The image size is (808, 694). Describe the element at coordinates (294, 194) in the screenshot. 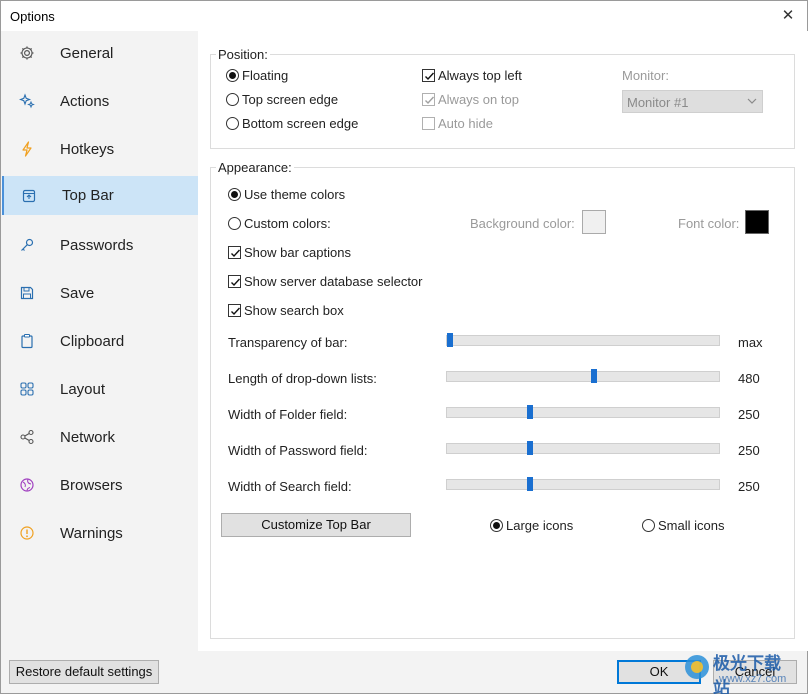

I see `use-theme-label: Use theme colors` at that location.